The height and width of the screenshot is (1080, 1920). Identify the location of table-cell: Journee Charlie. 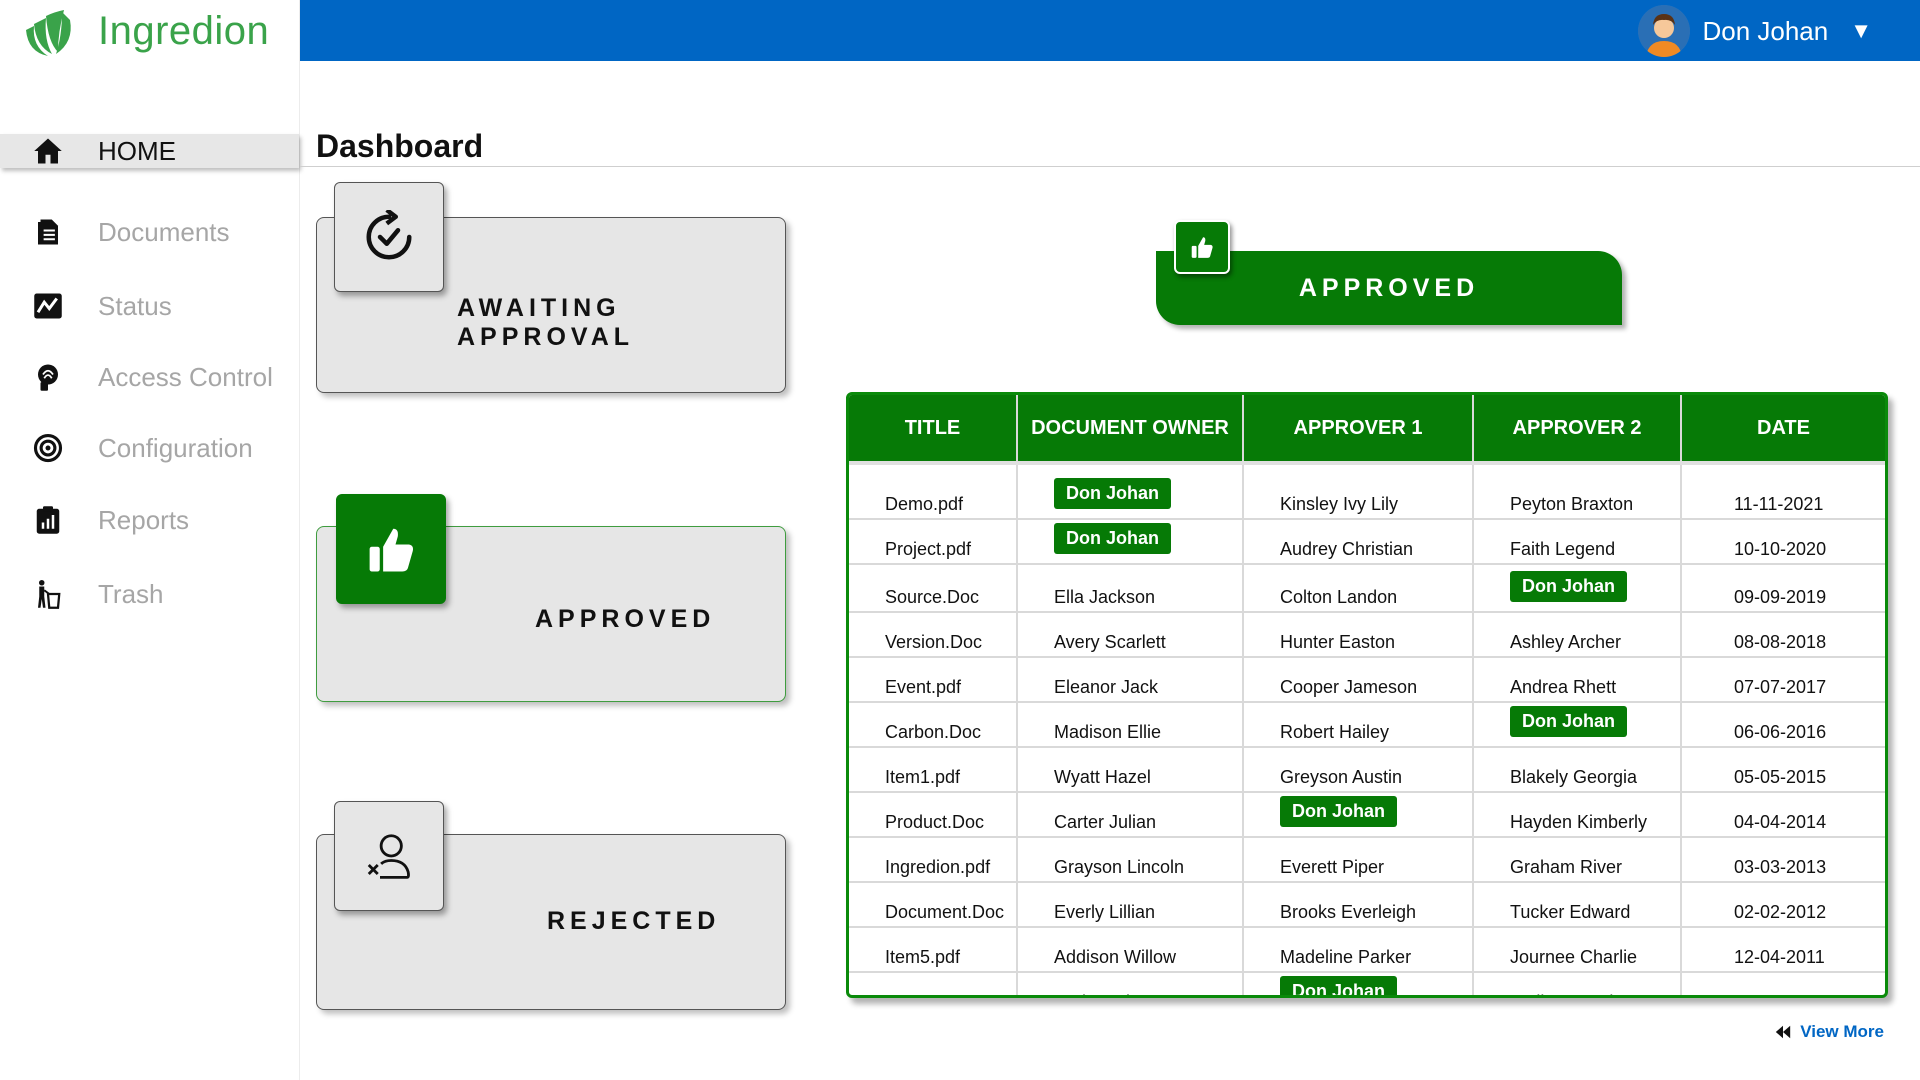
(1577, 950).